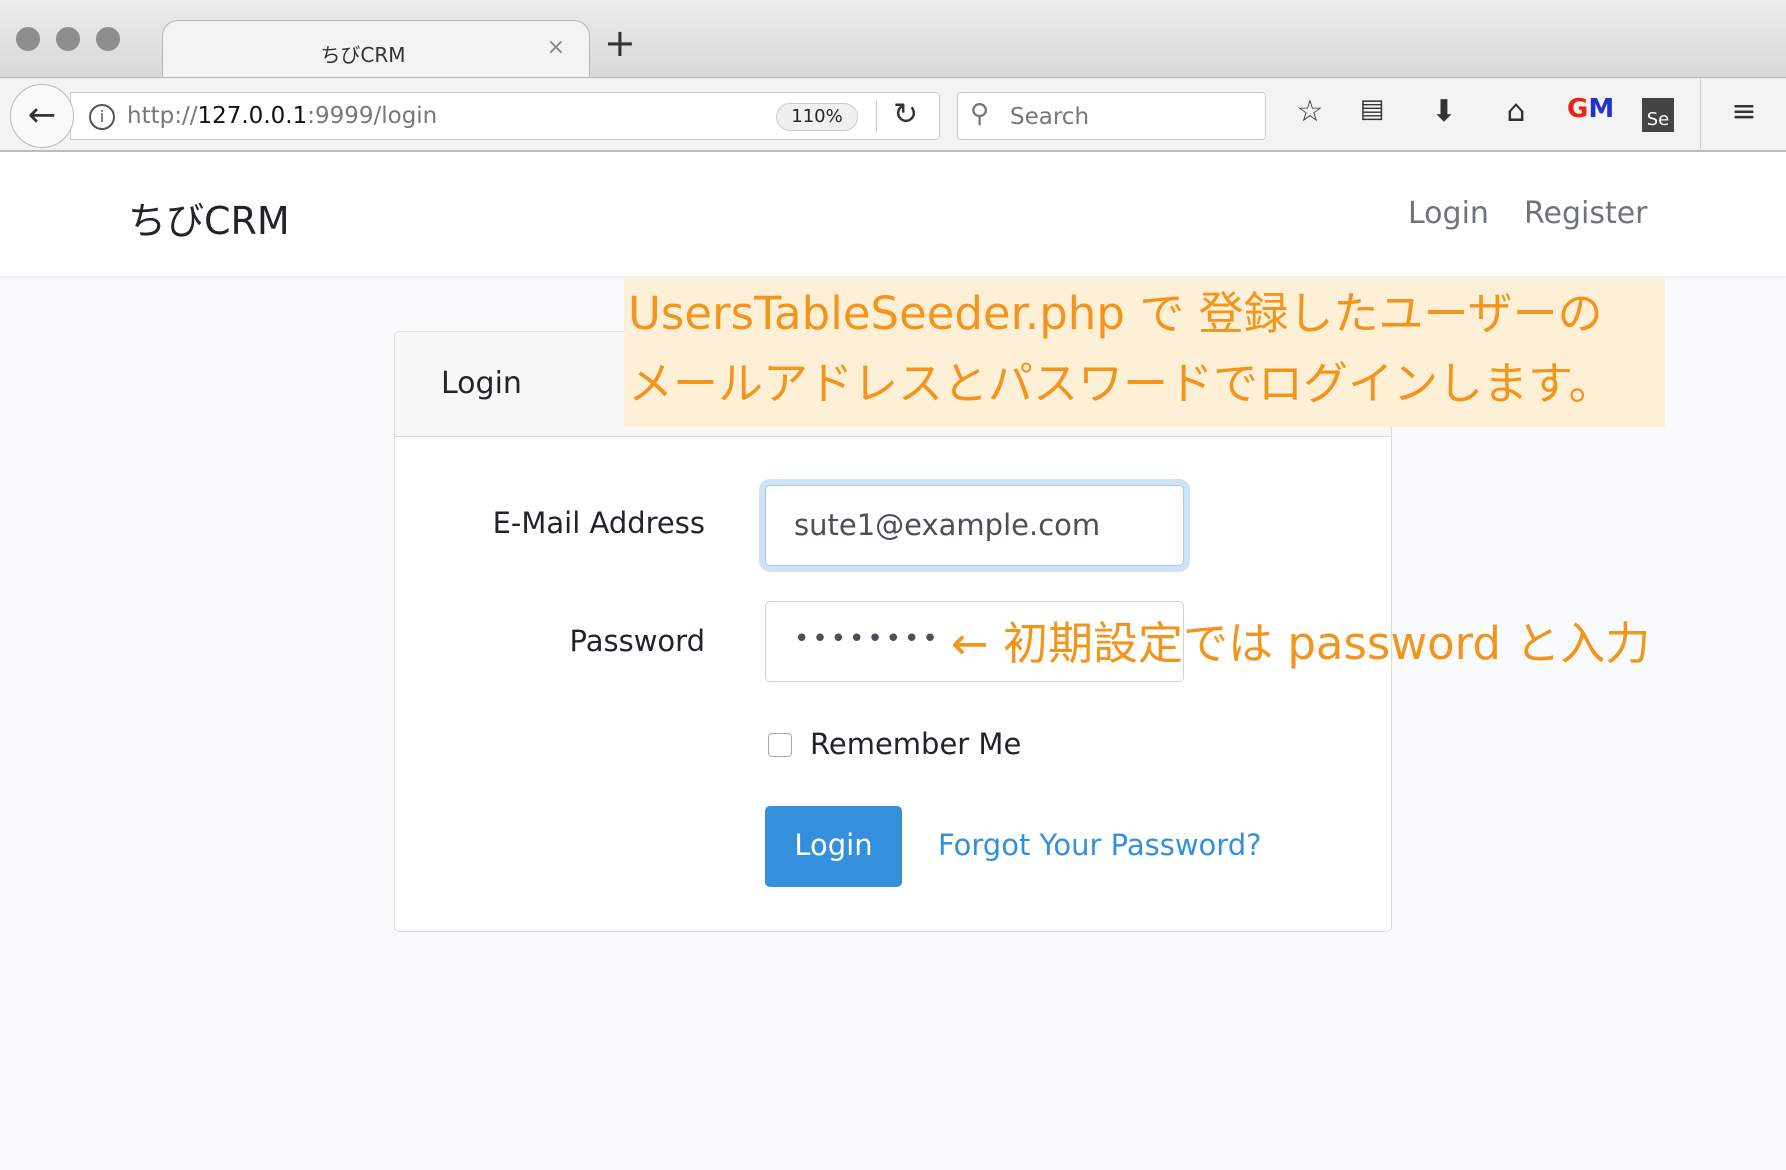  What do you see at coordinates (252, 116) in the screenshot?
I see `url-host: 127.0.0.1` at bounding box center [252, 116].